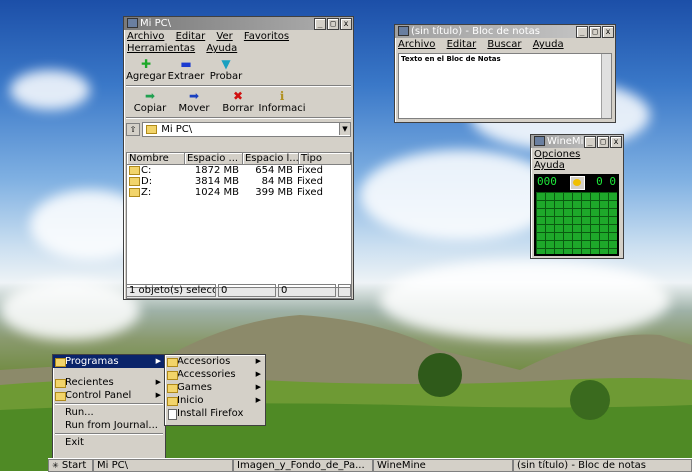 This screenshot has width=692, height=472. I want to click on status-size: 0, so click(247, 290).